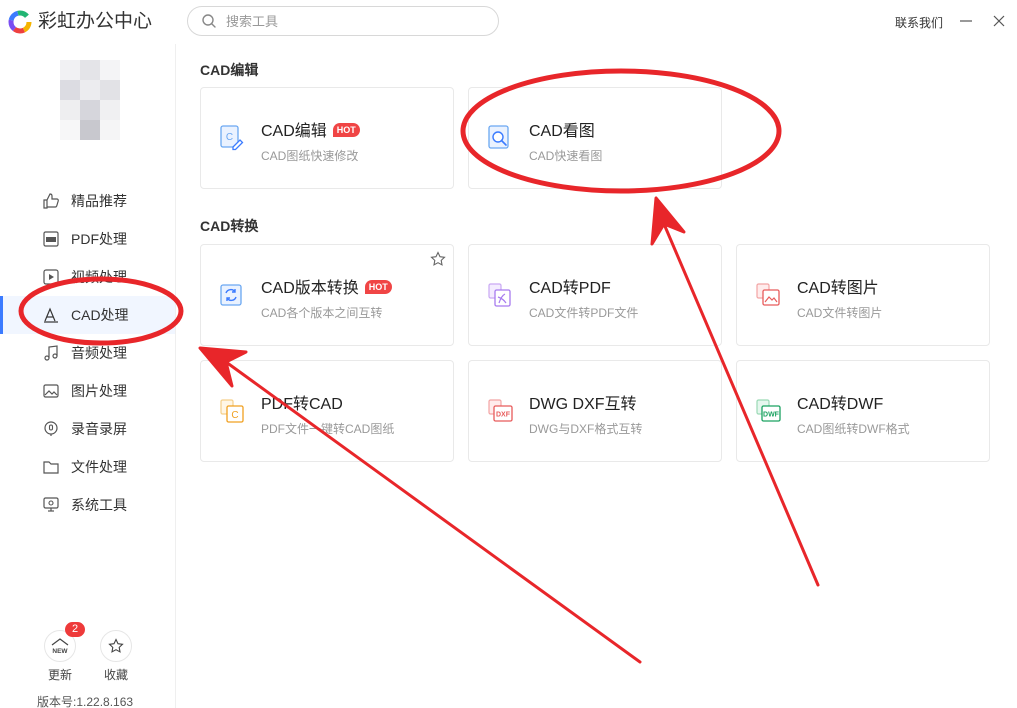 Image resolution: width=1017 pixels, height=708 pixels. I want to click on sidebar-item-pdf: PDF处理, so click(87, 239).